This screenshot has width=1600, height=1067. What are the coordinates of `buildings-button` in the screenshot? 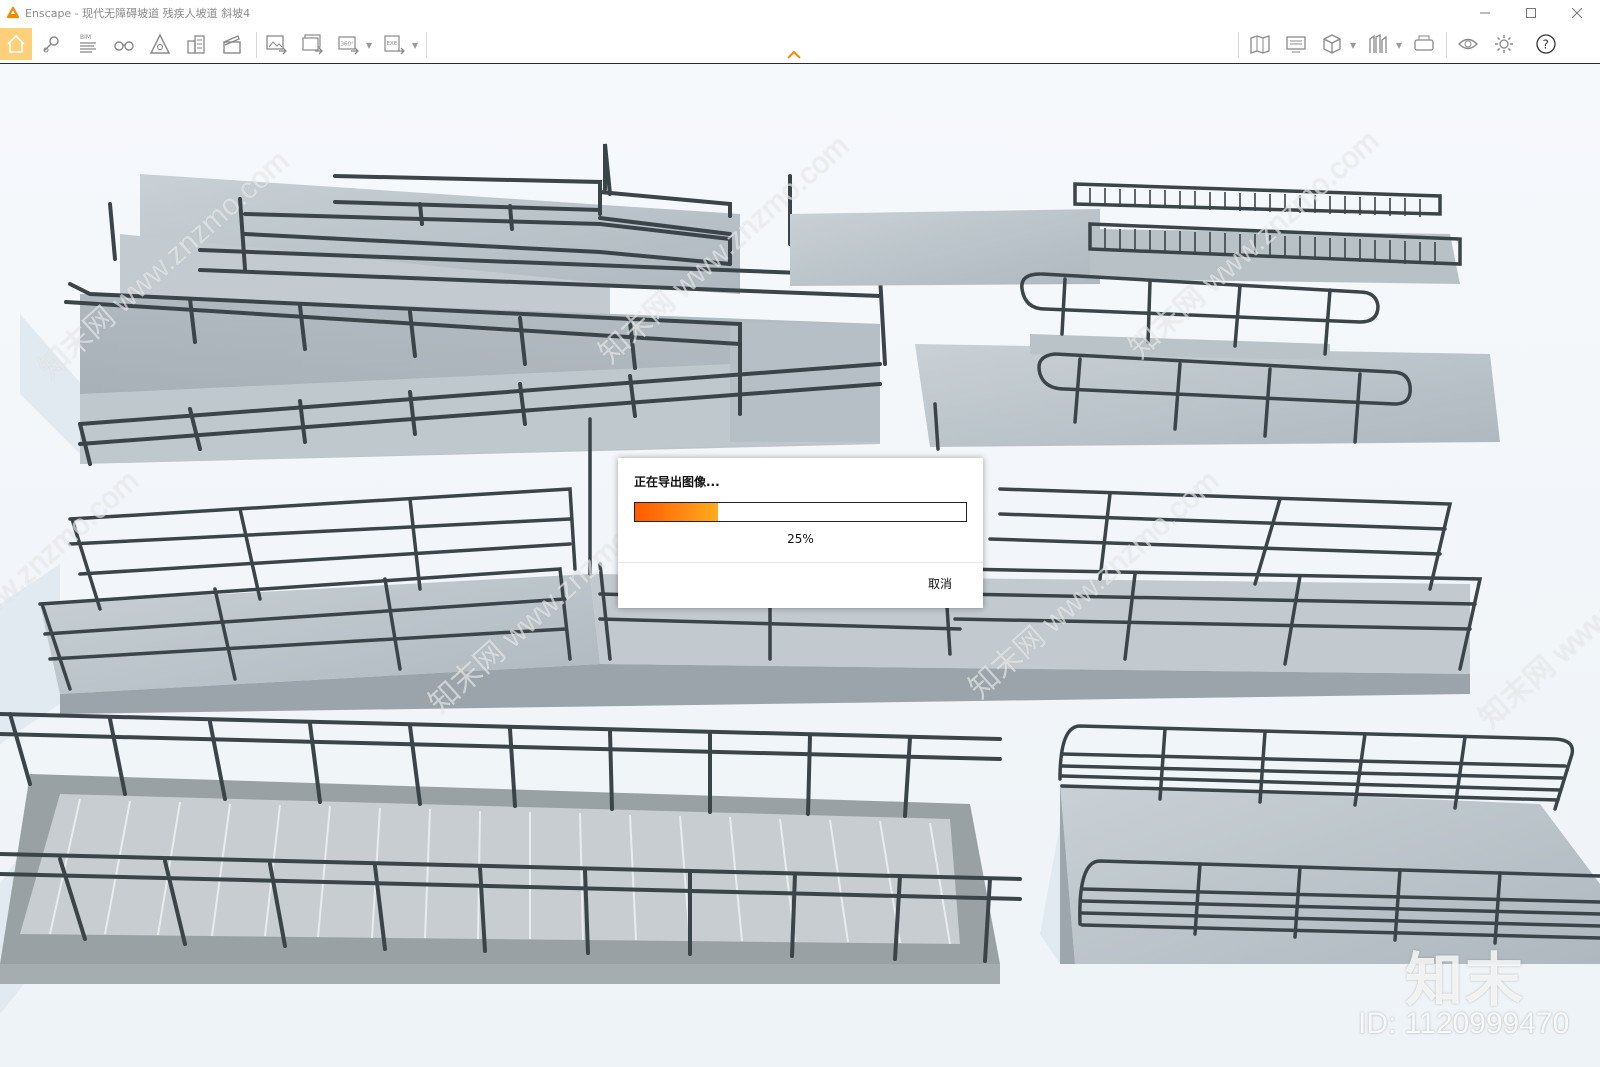 It's located at (196, 44).